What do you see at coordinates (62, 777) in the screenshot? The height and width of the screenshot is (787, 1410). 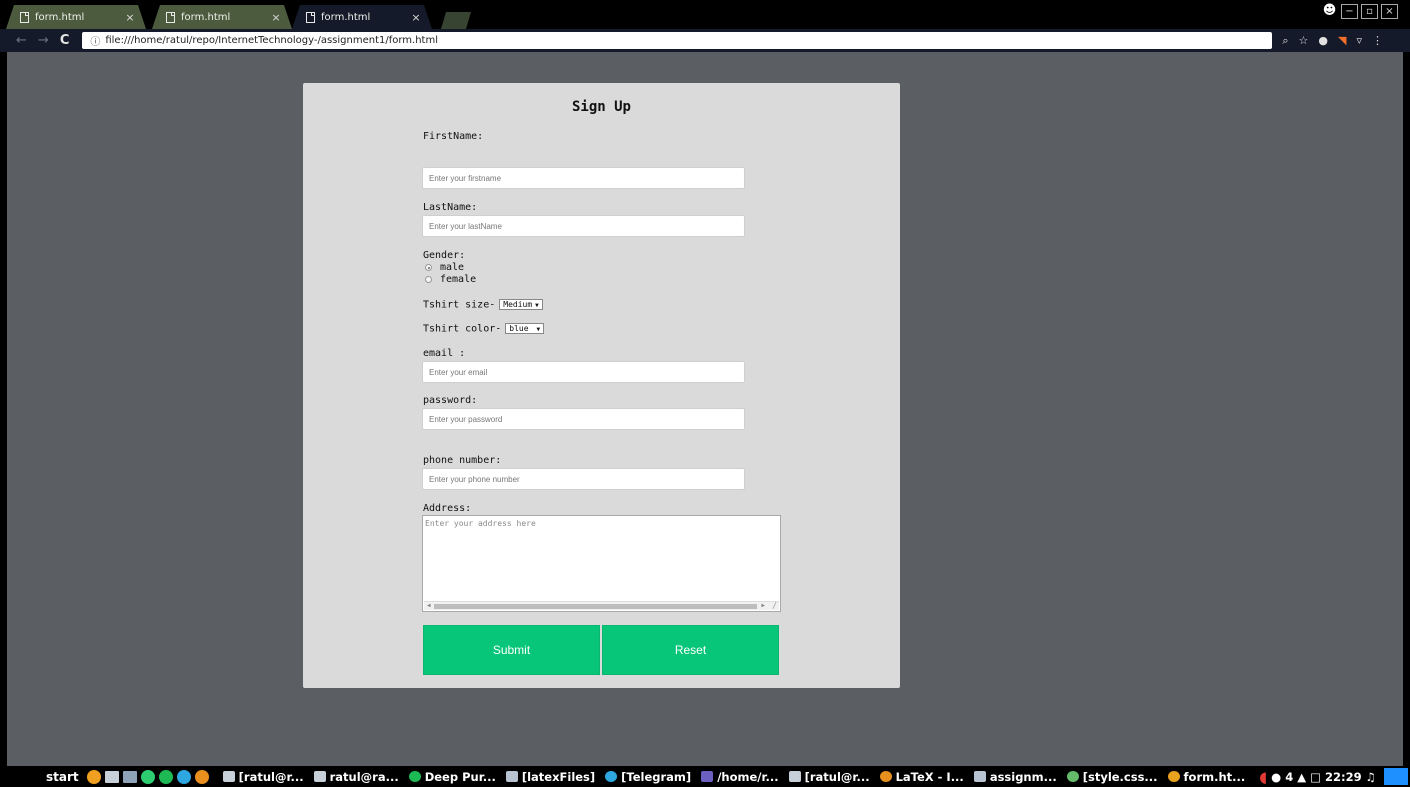 I see `start-button: start` at bounding box center [62, 777].